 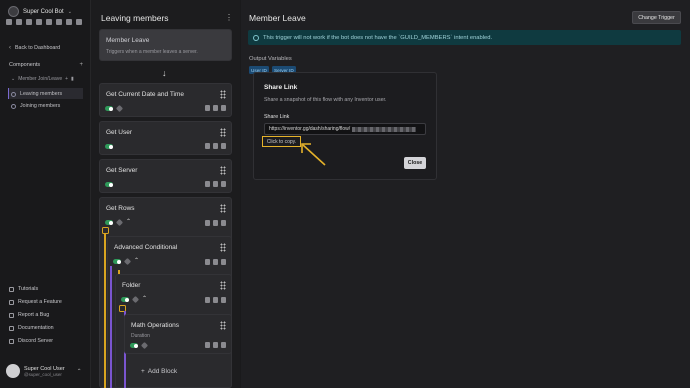 I want to click on components-label: Components, so click(x=25, y=65).